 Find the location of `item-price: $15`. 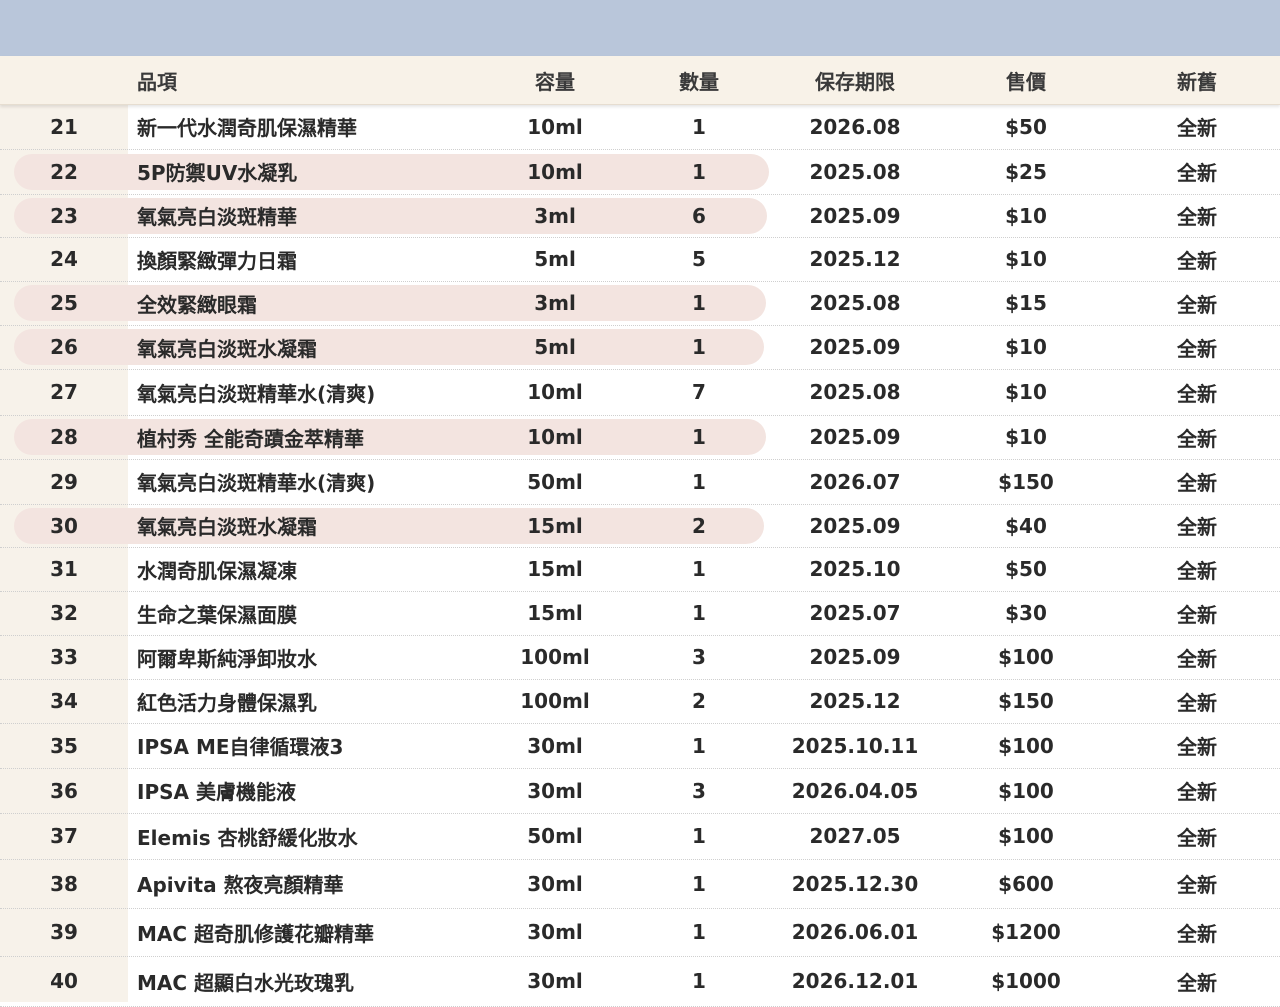

item-price: $15 is located at coordinates (1026, 303).